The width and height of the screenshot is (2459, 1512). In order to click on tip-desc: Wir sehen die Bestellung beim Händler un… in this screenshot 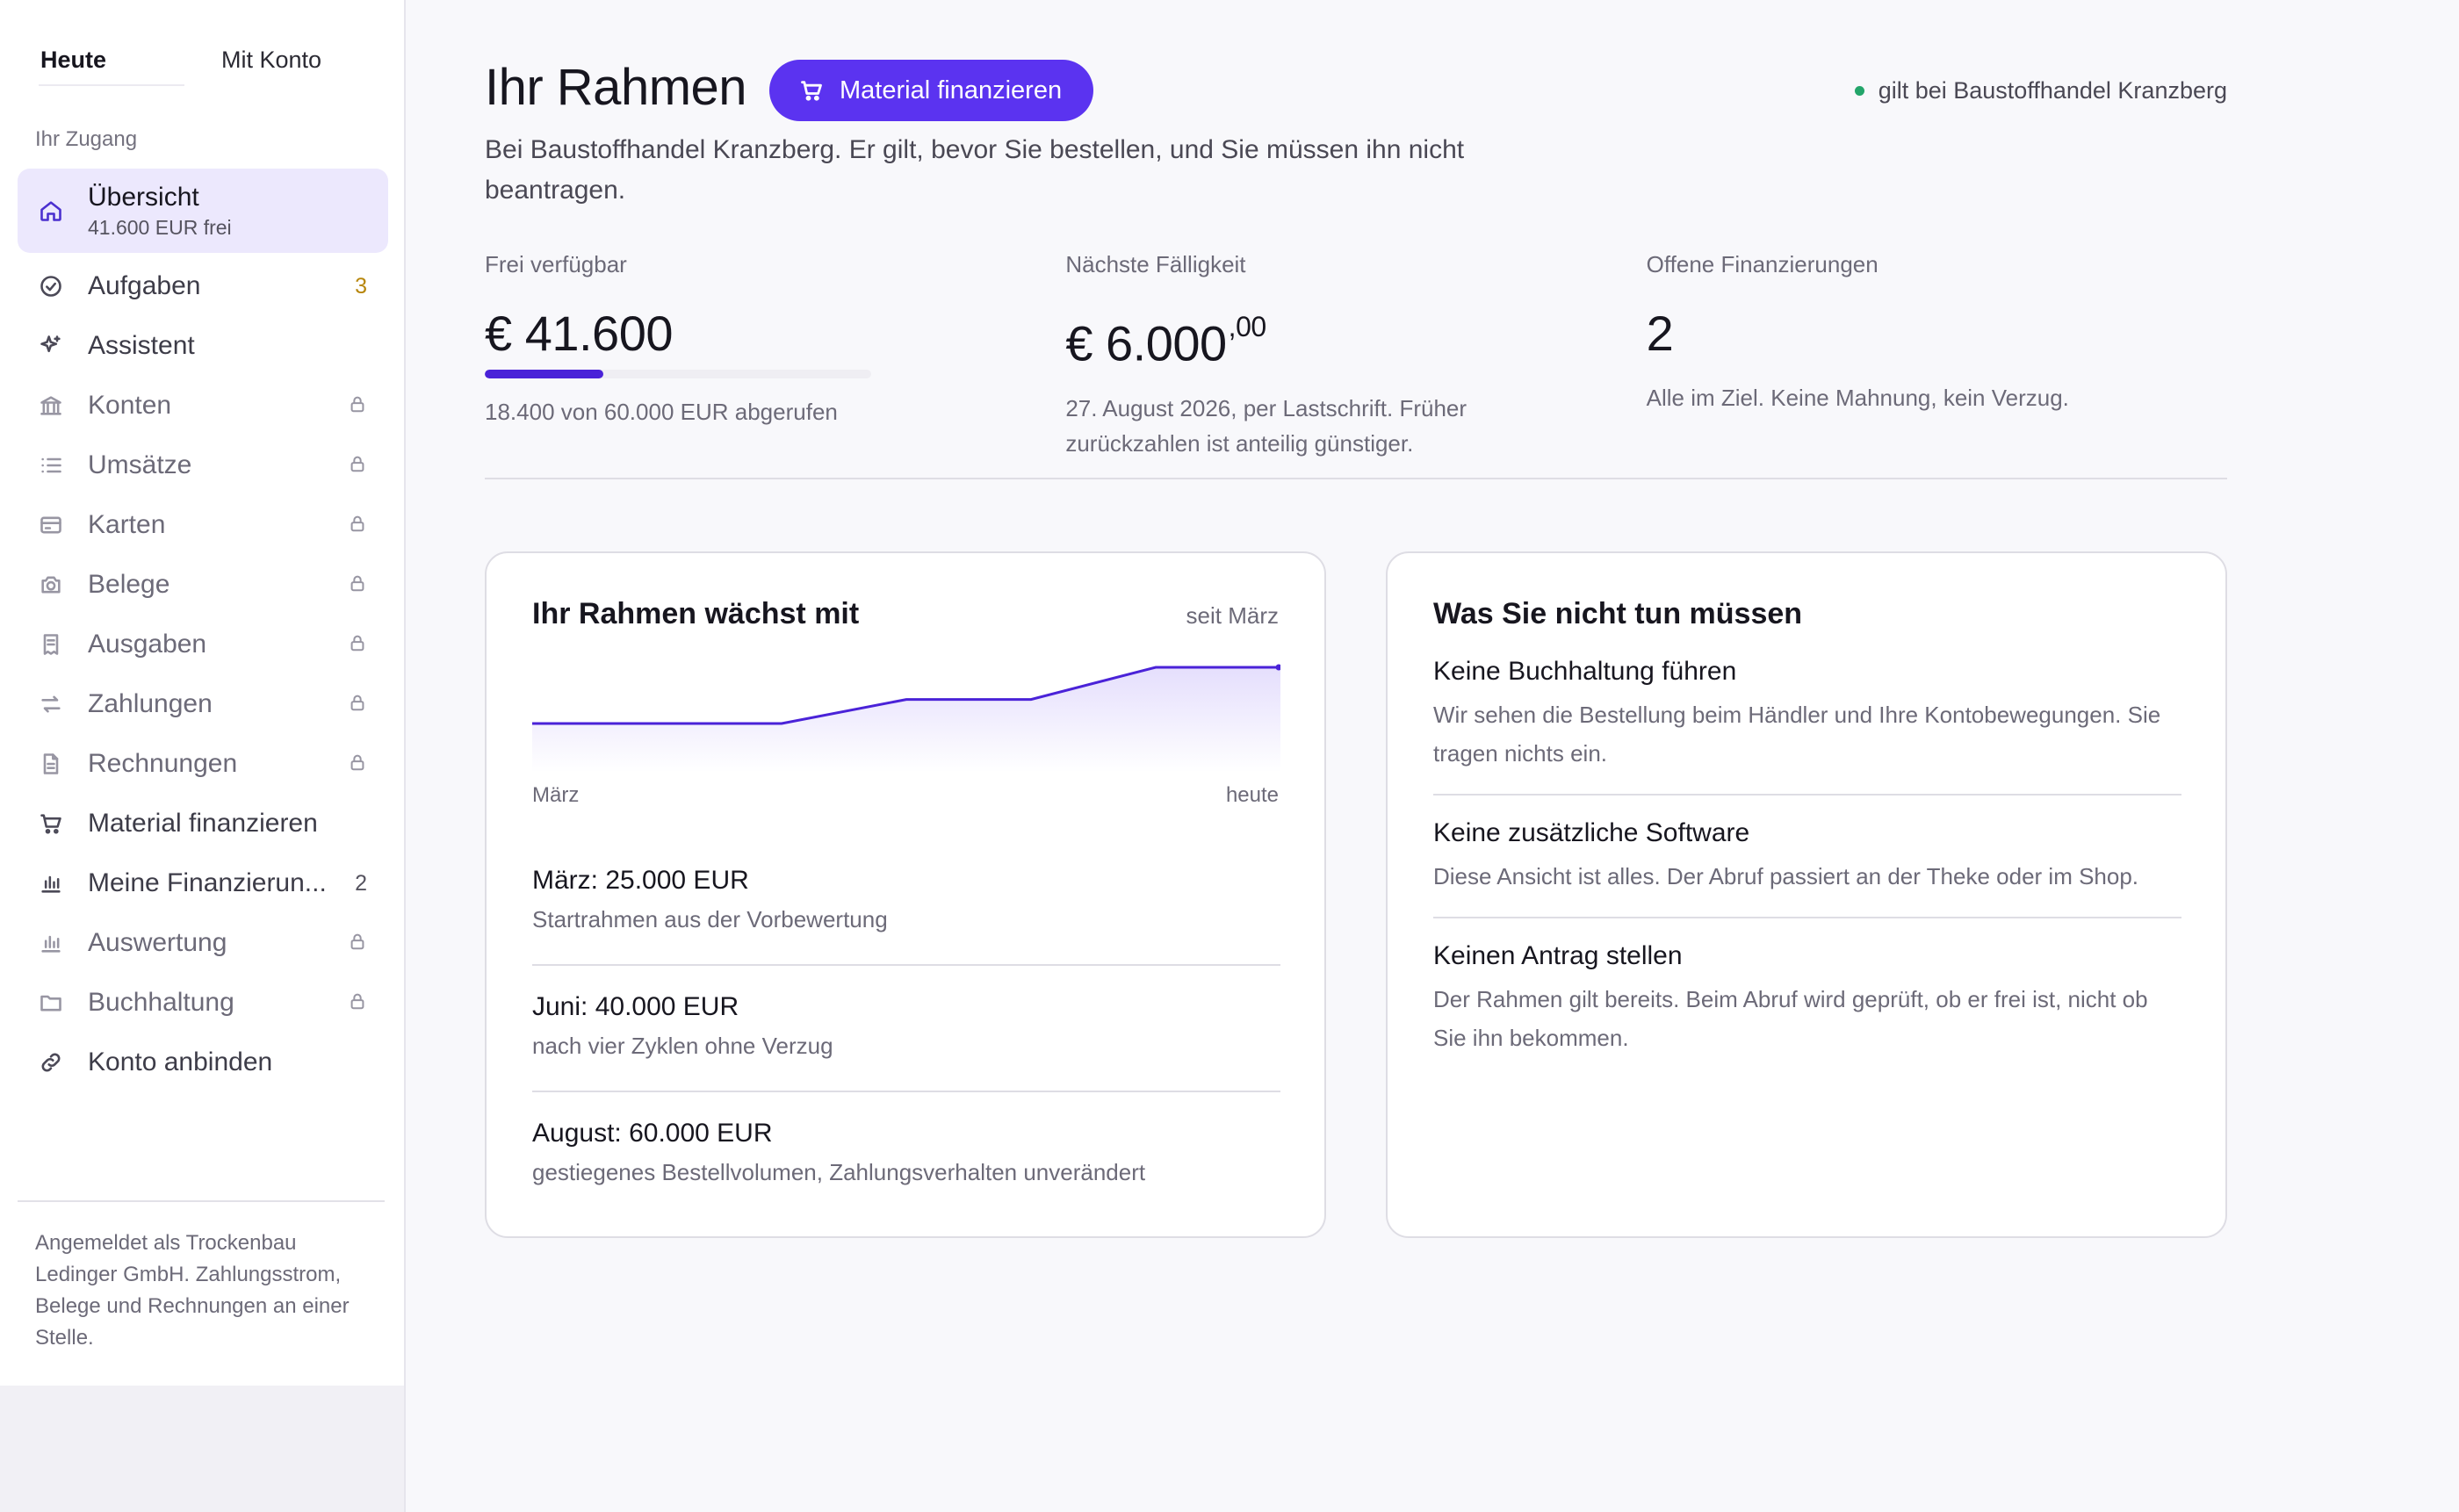, I will do `click(1797, 734)`.